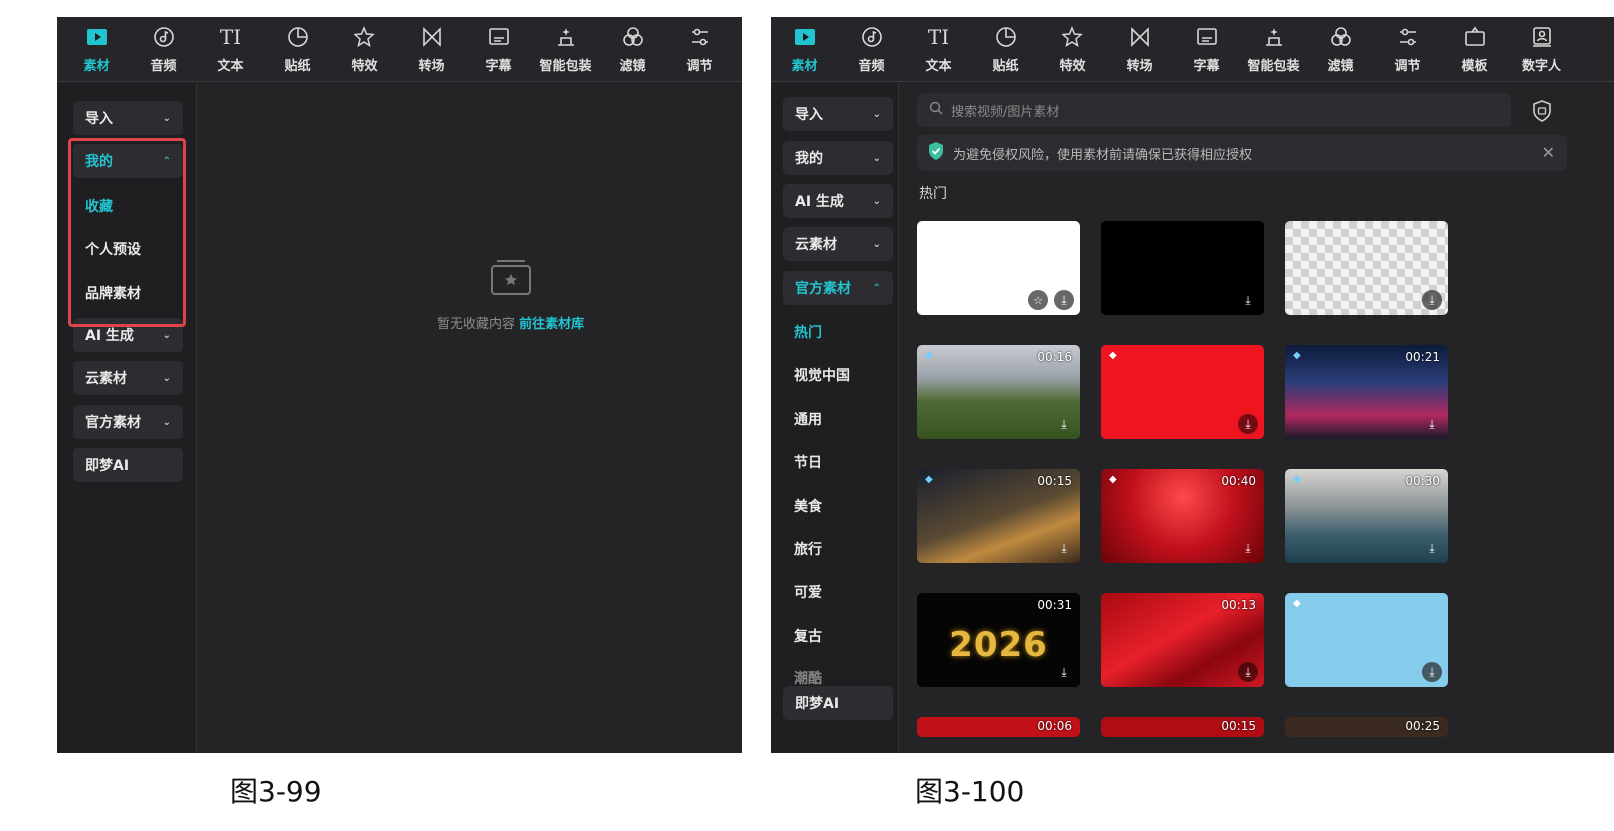 The height and width of the screenshot is (831, 1614). What do you see at coordinates (1548, 152) in the screenshot?
I see `close-icon: ✕` at bounding box center [1548, 152].